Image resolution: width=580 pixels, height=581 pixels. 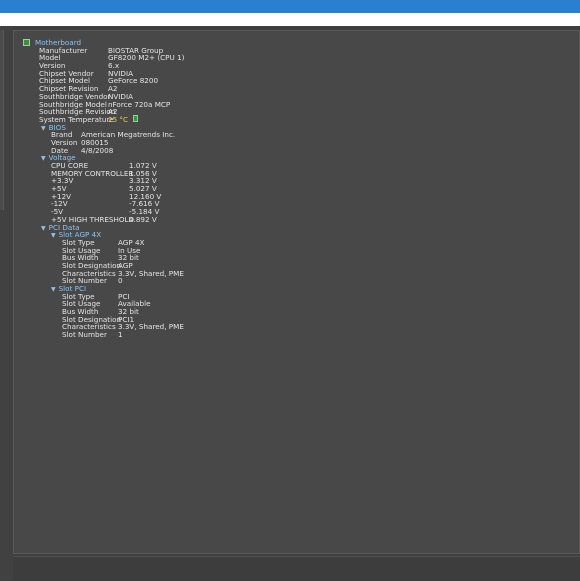 What do you see at coordinates (146, 58) in the screenshot?
I see `property-value: GF8200 M2+ (CPU 1)` at bounding box center [146, 58].